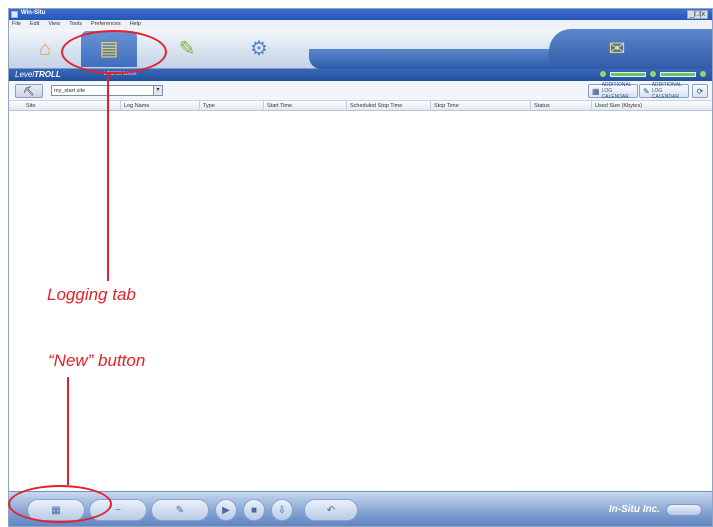 Image resolution: width=713 pixels, height=527 pixels. I want to click on refresh-icon: ⟳, so click(700, 91).